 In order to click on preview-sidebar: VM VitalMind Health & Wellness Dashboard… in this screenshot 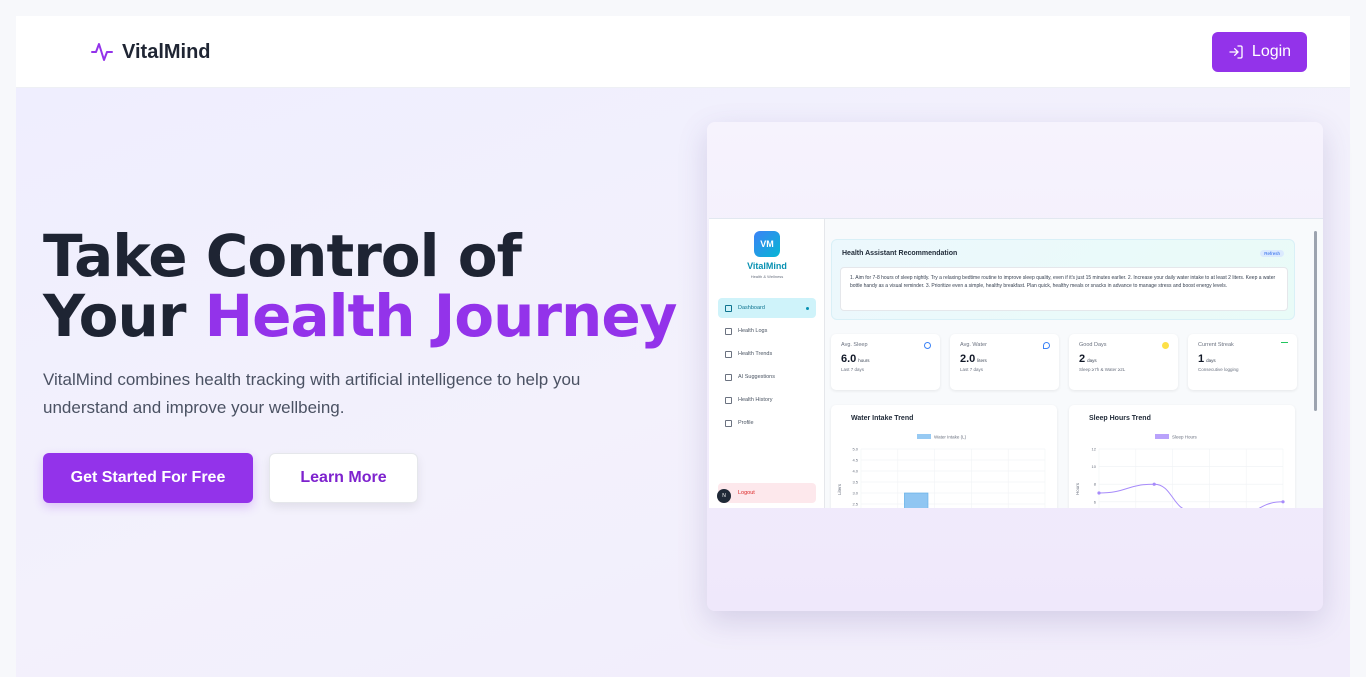, I will do `click(767, 363)`.